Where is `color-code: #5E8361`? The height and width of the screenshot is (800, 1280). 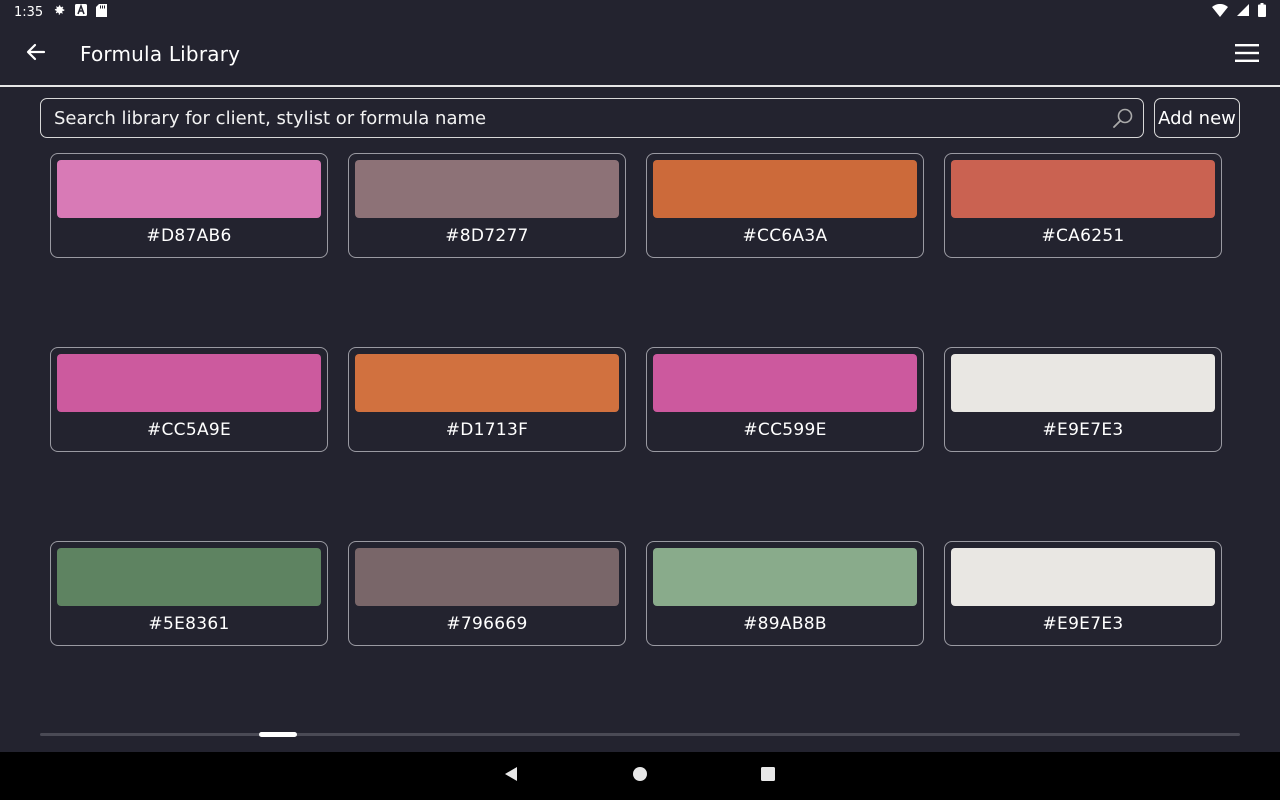
color-code: #5E8361 is located at coordinates (189, 624).